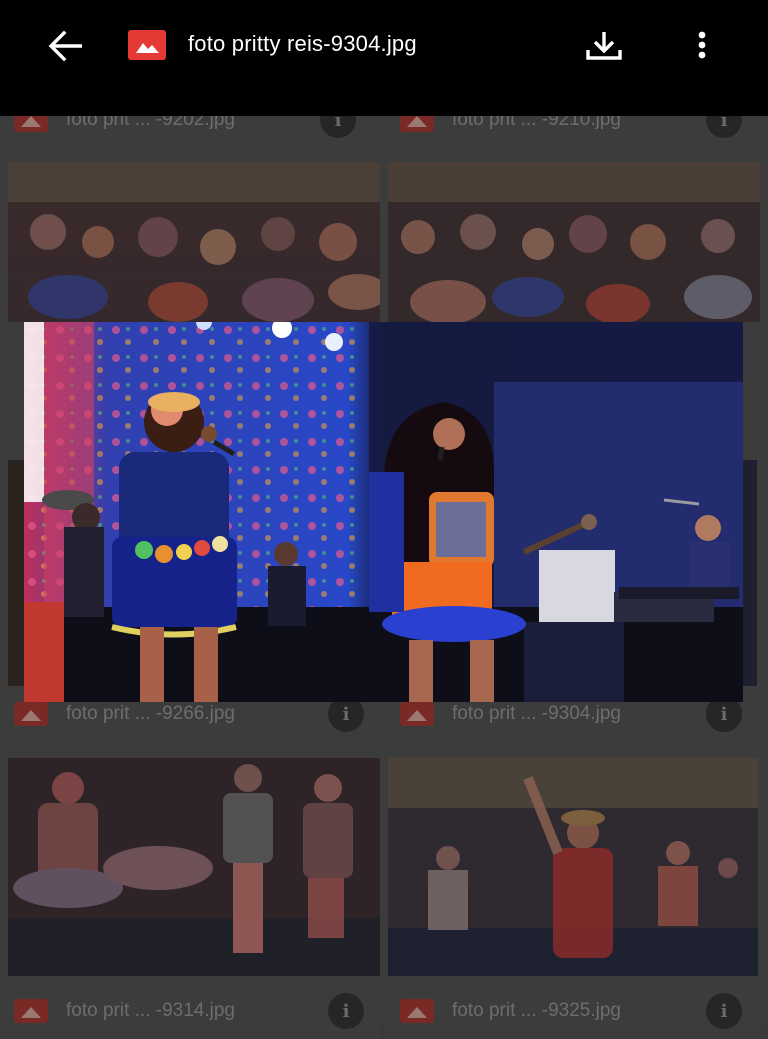 This screenshot has height=1039, width=768. Describe the element at coordinates (702, 46) in the screenshot. I see `more-vert-icon` at that location.